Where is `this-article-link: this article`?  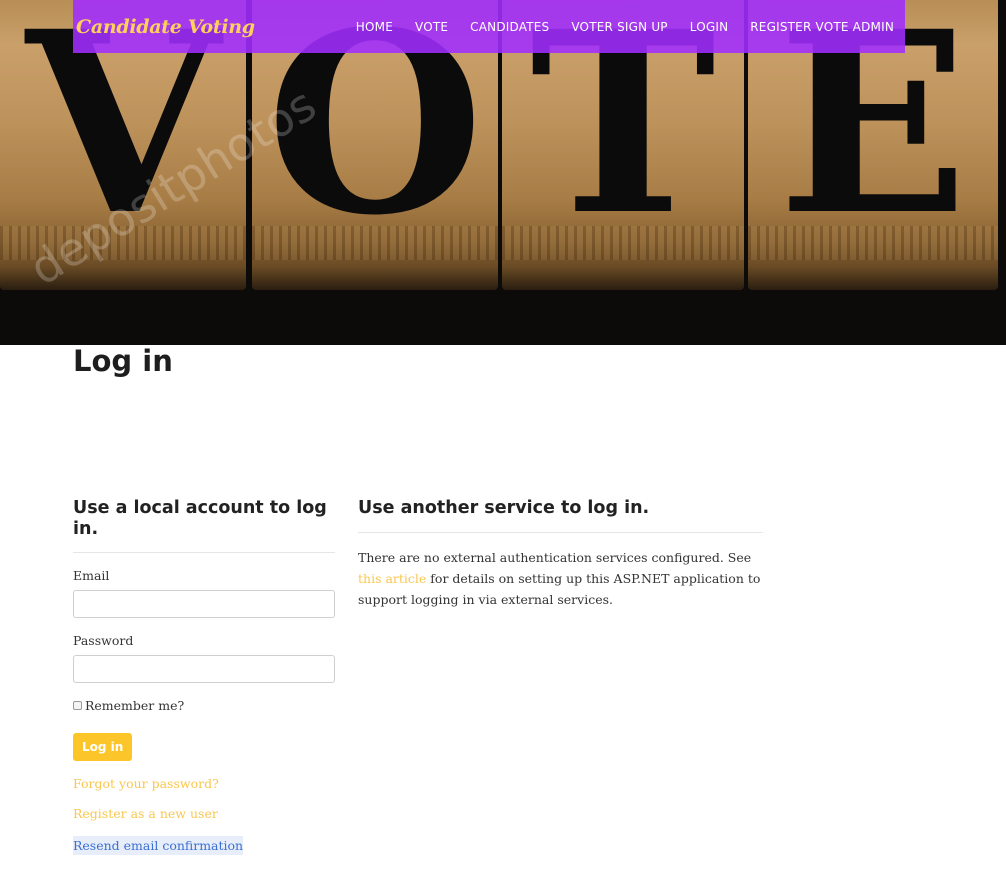
this-article-link: this article is located at coordinates (392, 578).